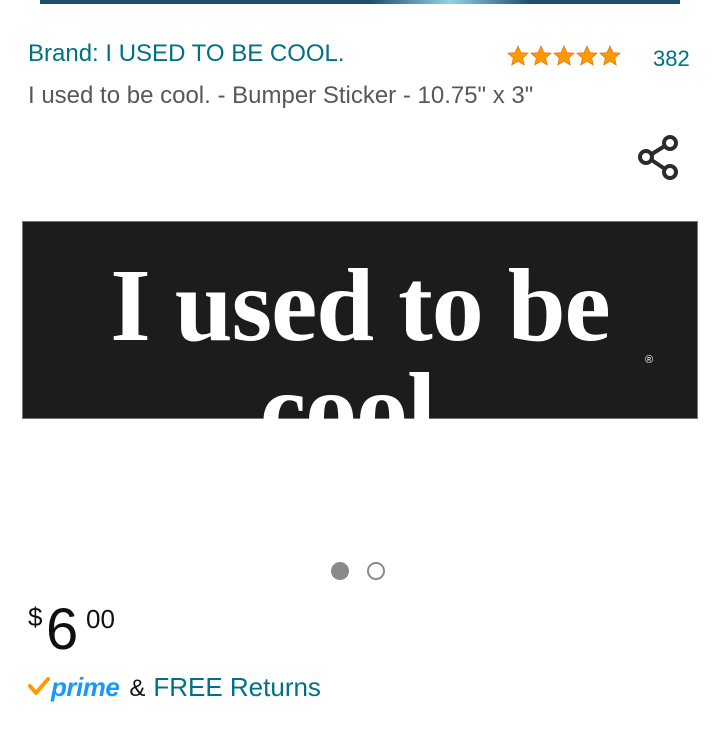 This screenshot has width=720, height=734. I want to click on delivery-info: prime & FREE Returns, so click(174, 687).